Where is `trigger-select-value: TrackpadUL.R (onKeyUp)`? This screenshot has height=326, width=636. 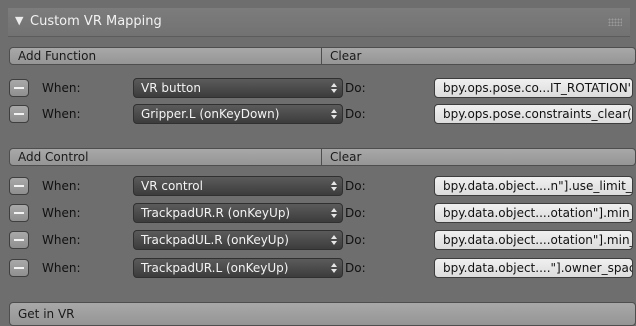 trigger-select-value: TrackpadUL.R (onKeyUp) is located at coordinates (215, 240).